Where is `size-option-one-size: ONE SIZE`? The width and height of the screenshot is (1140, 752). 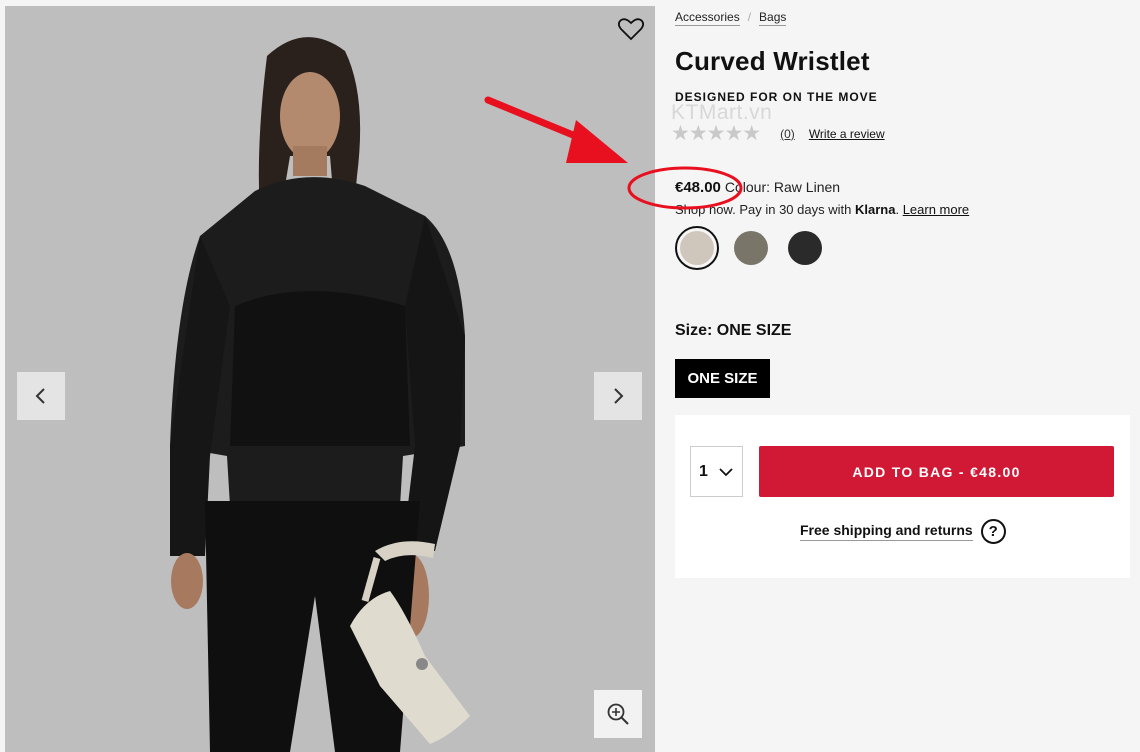 size-option-one-size: ONE SIZE is located at coordinates (722, 378).